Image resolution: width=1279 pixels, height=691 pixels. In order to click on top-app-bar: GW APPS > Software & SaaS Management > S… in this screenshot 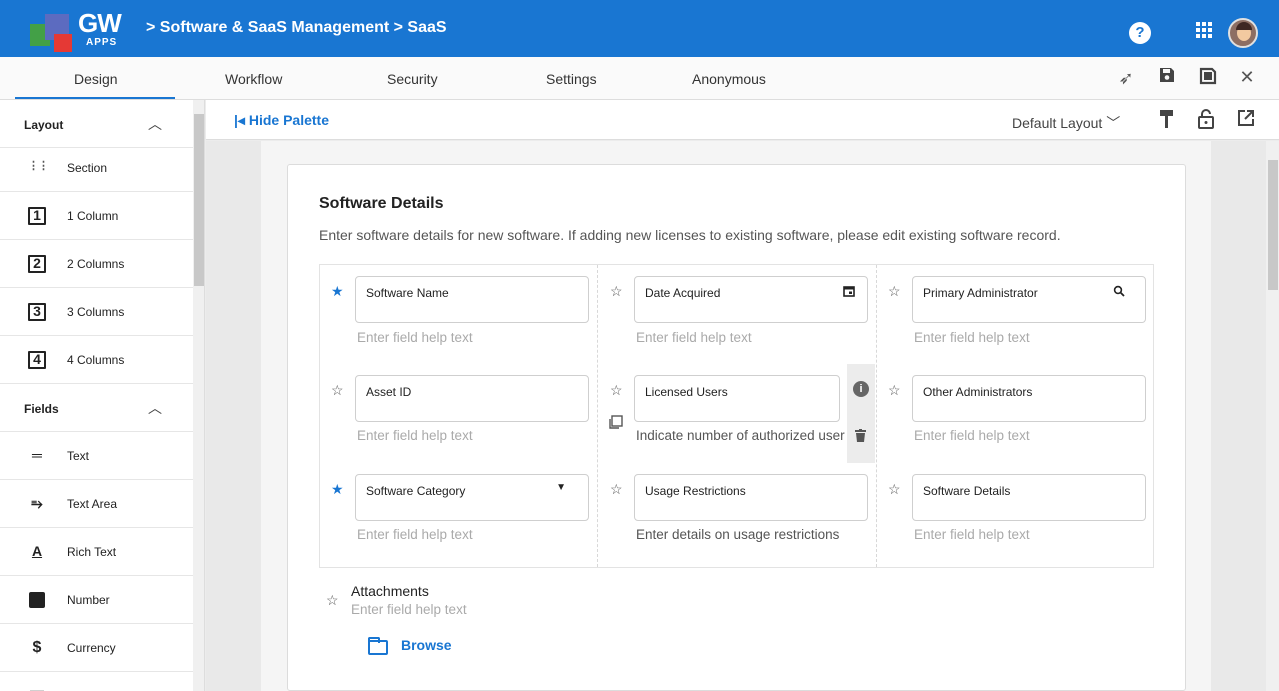, I will do `click(639, 28)`.